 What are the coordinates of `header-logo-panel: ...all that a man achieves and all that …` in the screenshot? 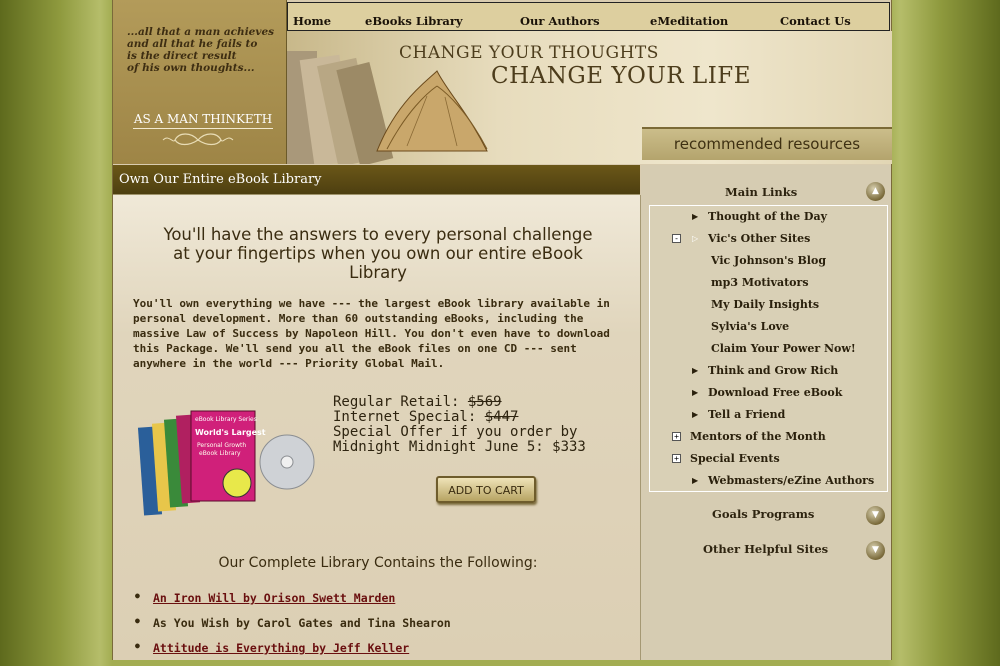 It's located at (200, 82).